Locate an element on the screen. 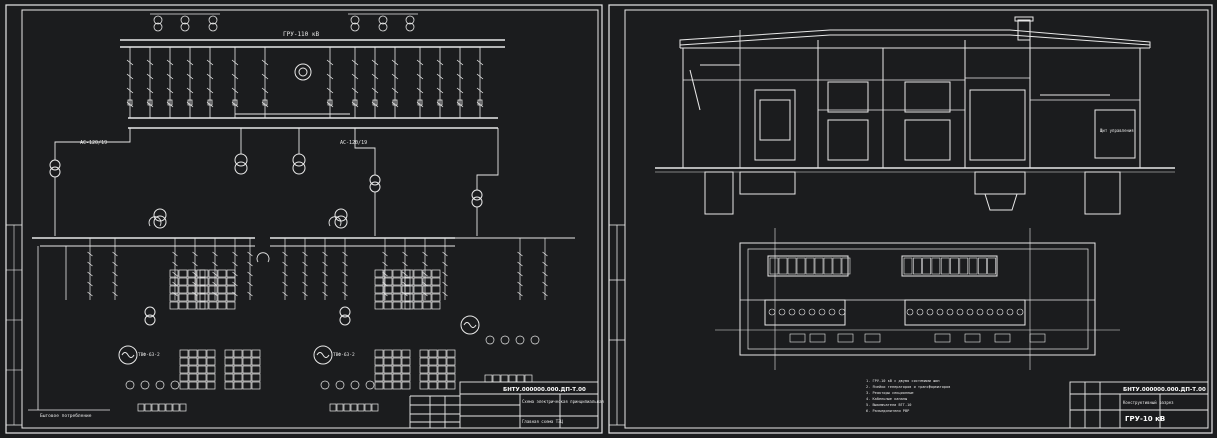  top-transformers is located at coordinates (284, 22).